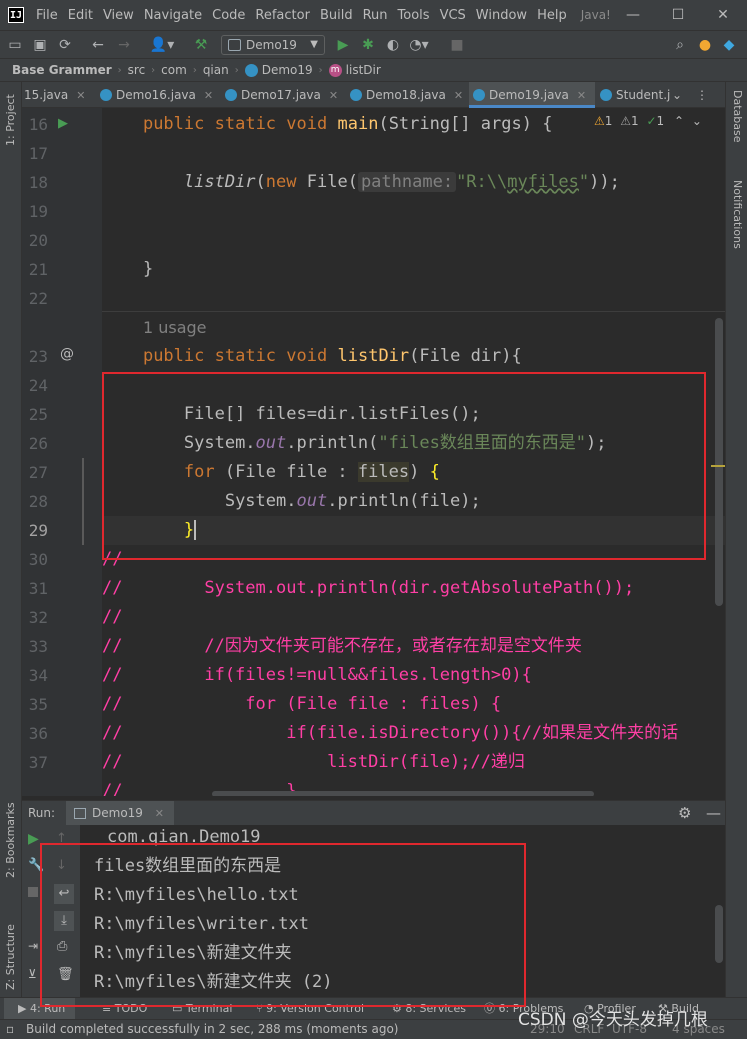 The image size is (747, 1039). I want to click on open-folder-icon: ▭, so click(15, 45).